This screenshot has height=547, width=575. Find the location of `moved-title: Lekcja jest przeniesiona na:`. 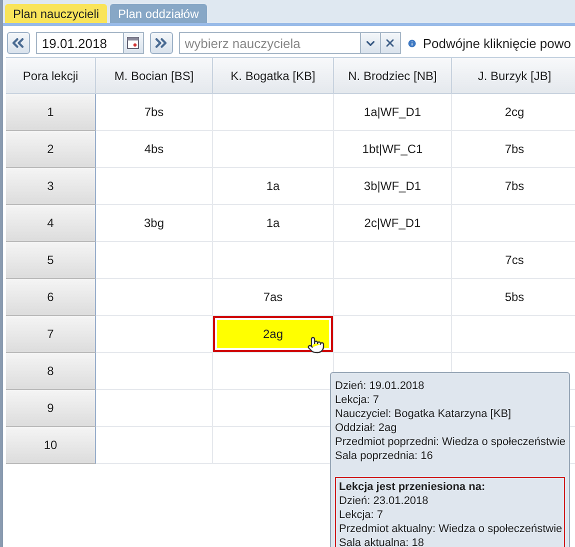

moved-title: Lekcja jest przeniesiona na: is located at coordinates (412, 487).